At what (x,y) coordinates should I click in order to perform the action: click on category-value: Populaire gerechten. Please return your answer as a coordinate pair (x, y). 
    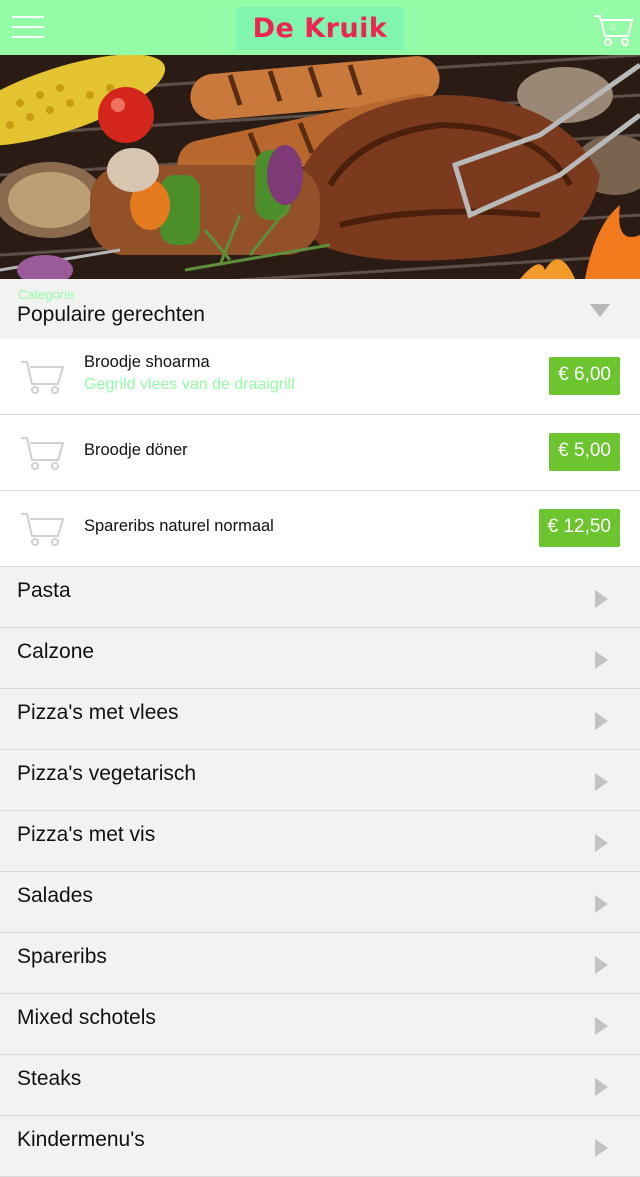
    Looking at the image, I should click on (111, 314).